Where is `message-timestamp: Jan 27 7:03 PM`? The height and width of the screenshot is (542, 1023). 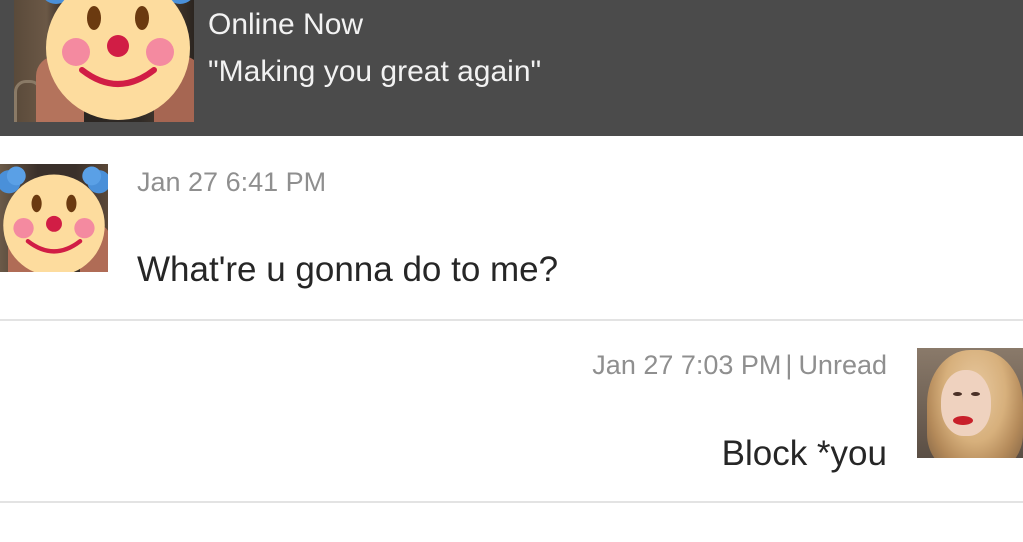
message-timestamp: Jan 27 7:03 PM is located at coordinates (687, 365).